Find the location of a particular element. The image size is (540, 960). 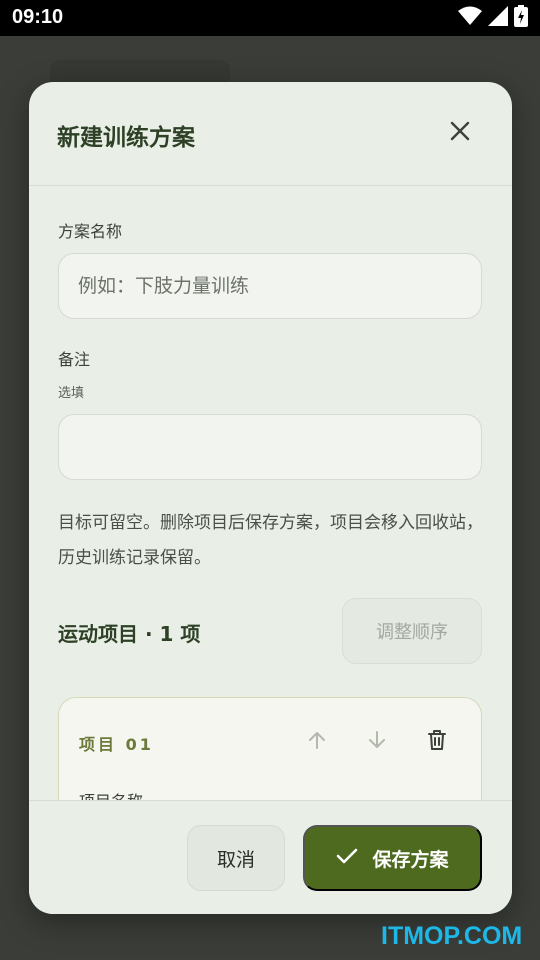

reorder-button: 调整顺序 is located at coordinates (412, 631).